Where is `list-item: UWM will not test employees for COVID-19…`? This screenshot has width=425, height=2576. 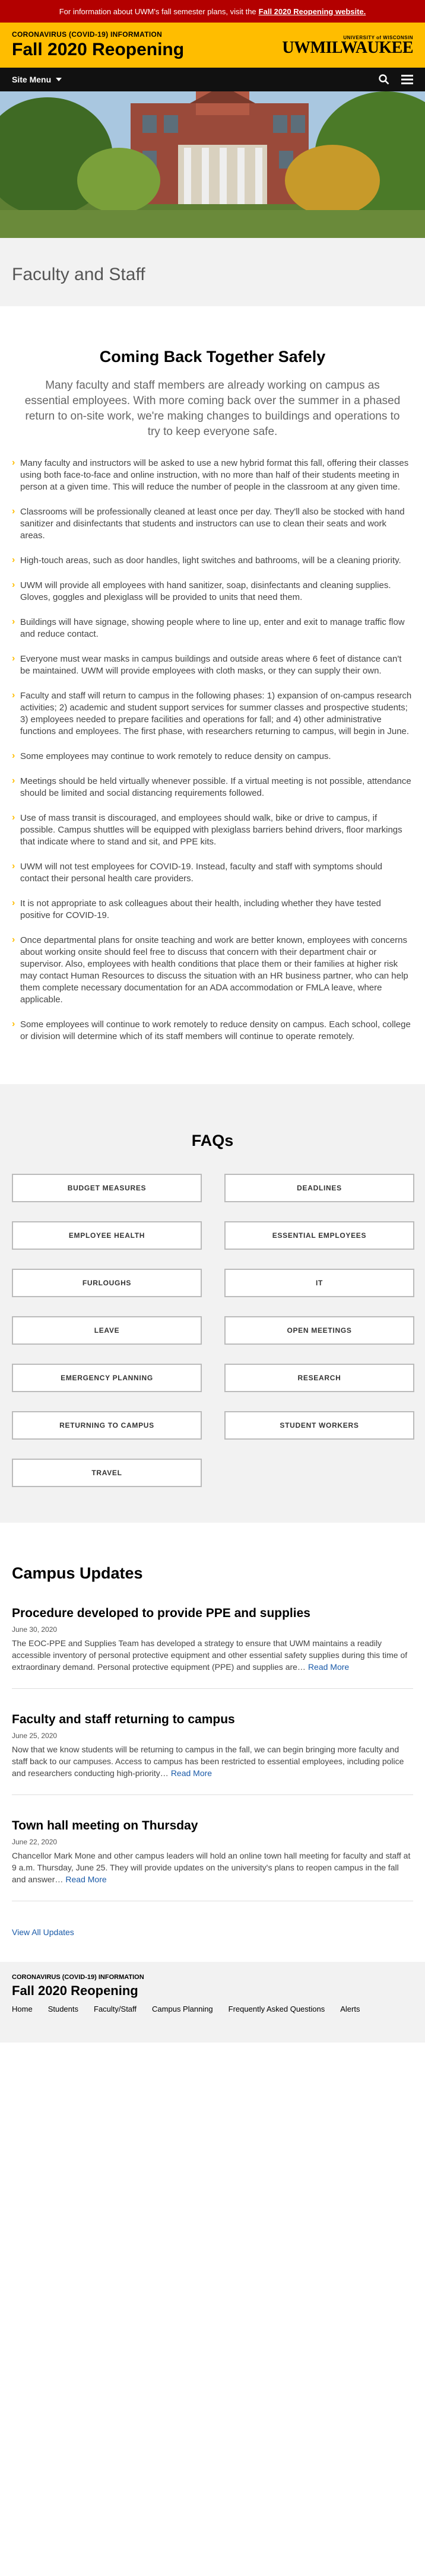
list-item: UWM will not test employees for COVID-19… is located at coordinates (213, 873).